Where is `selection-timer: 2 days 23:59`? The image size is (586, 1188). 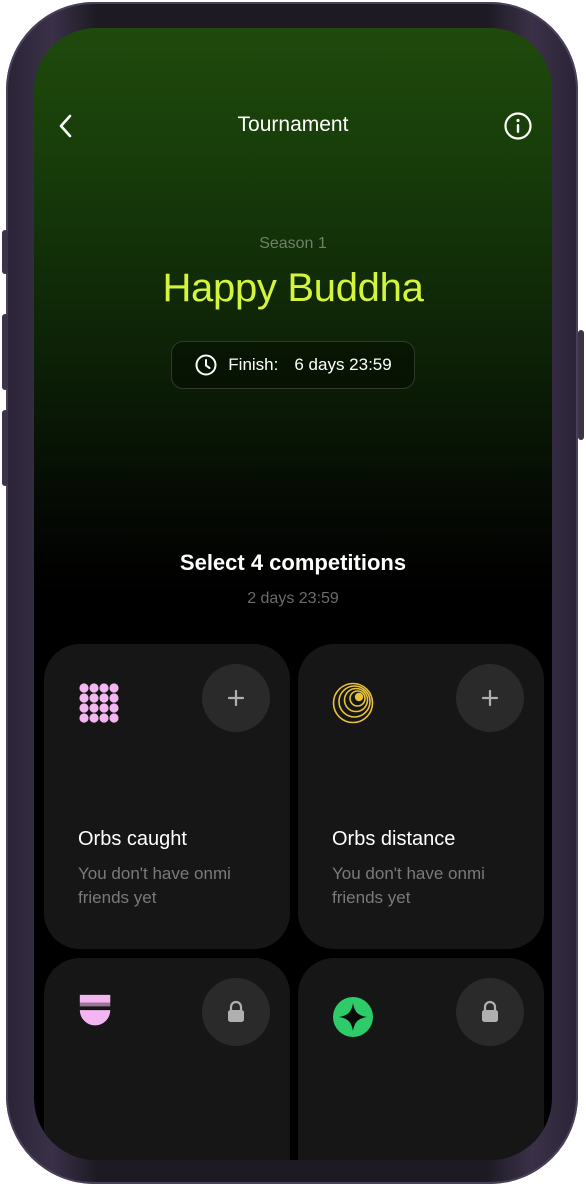
selection-timer: 2 days 23:59 is located at coordinates (293, 598).